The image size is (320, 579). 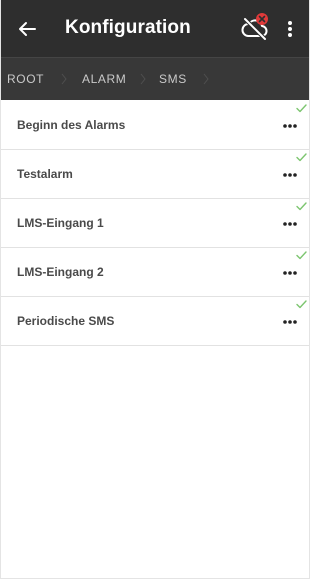 What do you see at coordinates (155, 321) in the screenshot?
I see `list-item: Periodische SMS` at bounding box center [155, 321].